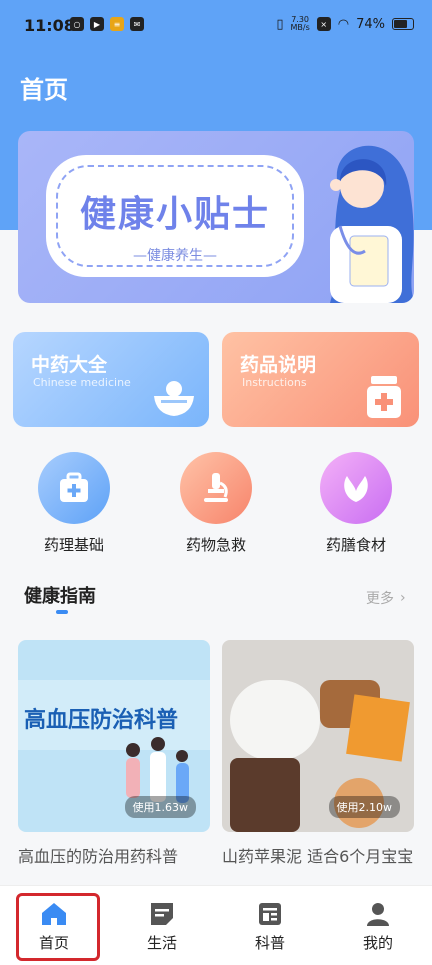  I want to click on card-title: 药品说明, so click(278, 365).